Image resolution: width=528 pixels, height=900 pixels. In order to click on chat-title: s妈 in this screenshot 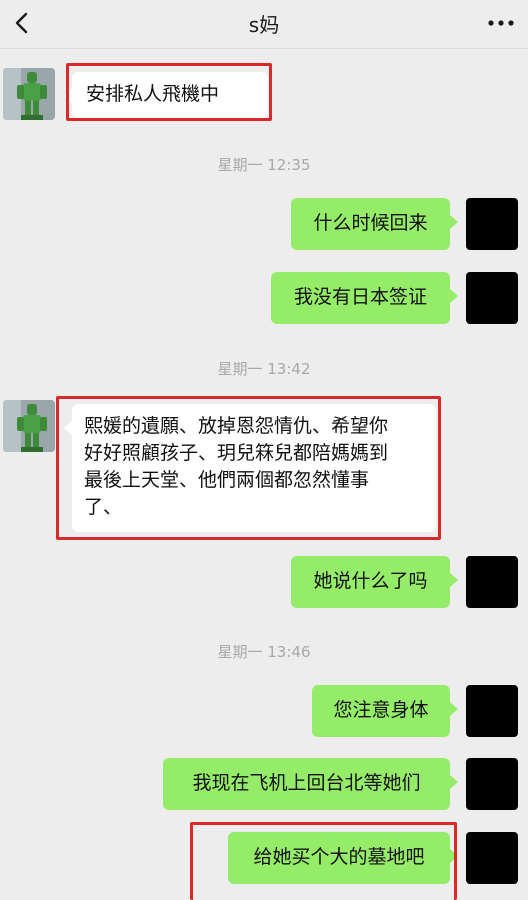, I will do `click(264, 25)`.